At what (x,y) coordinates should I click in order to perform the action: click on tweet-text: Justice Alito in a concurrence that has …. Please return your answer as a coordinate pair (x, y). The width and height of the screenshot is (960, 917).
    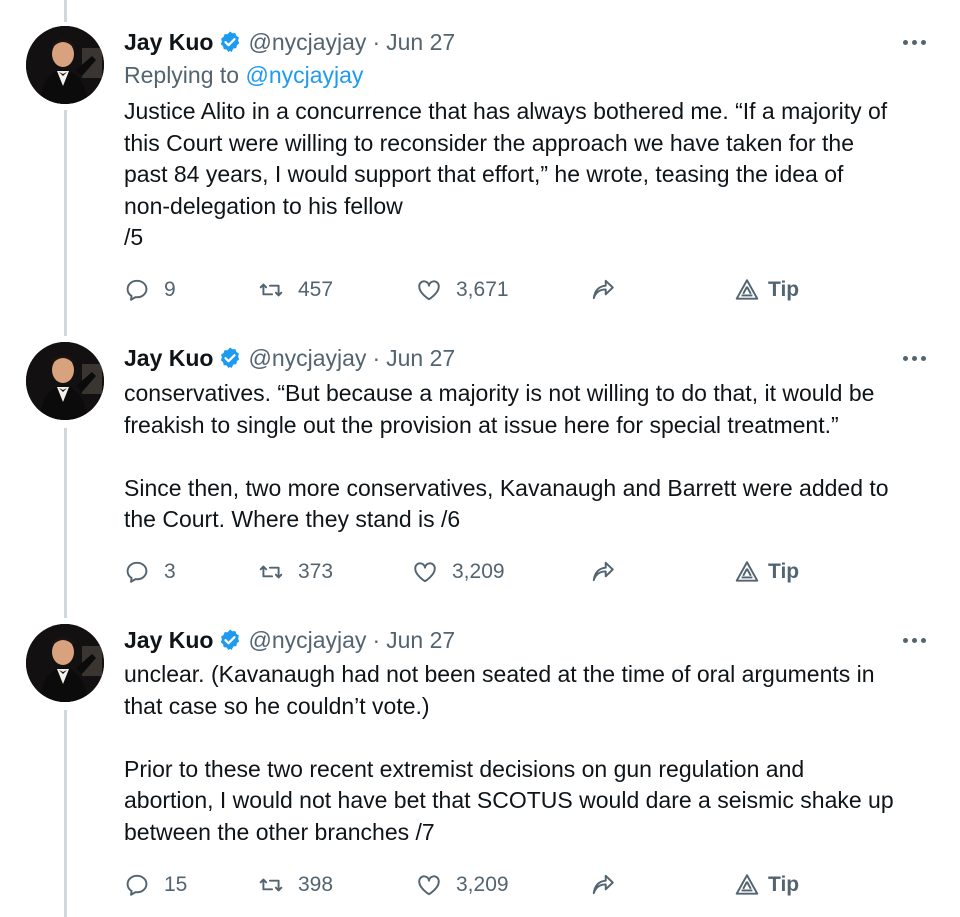
    Looking at the image, I should click on (506, 174).